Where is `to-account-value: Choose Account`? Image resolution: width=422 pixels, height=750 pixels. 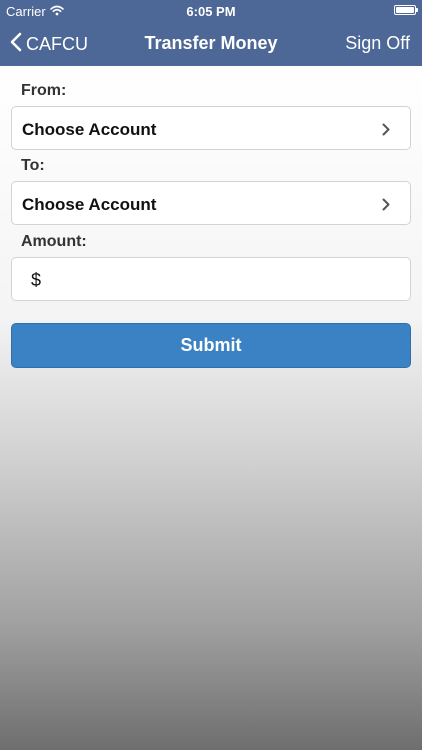 to-account-value: Choose Account is located at coordinates (89, 204).